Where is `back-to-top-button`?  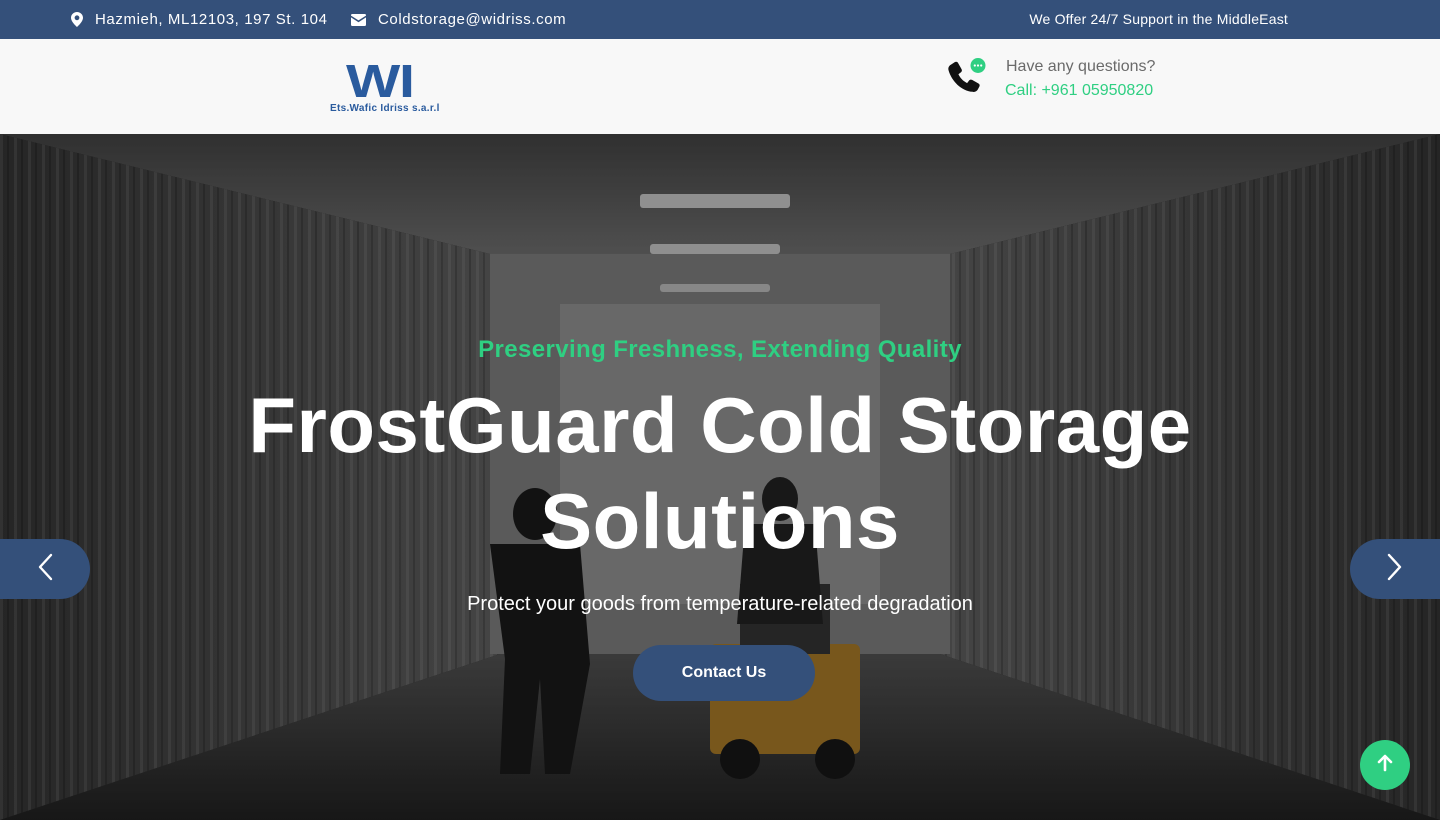 back-to-top-button is located at coordinates (1385, 765).